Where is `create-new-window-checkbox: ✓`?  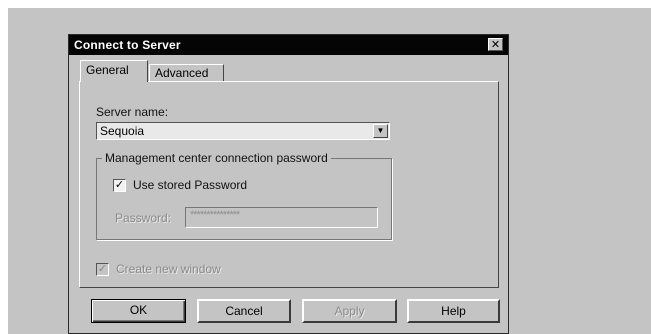
create-new-window-checkbox: ✓ is located at coordinates (102, 269).